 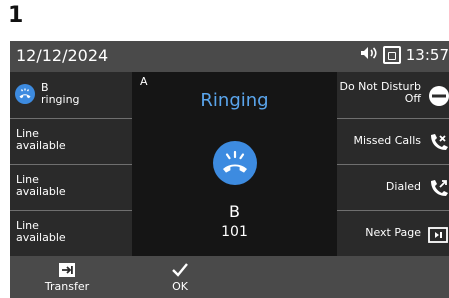 What do you see at coordinates (41, 145) in the screenshot?
I see `line-key-2-status: available` at bounding box center [41, 145].